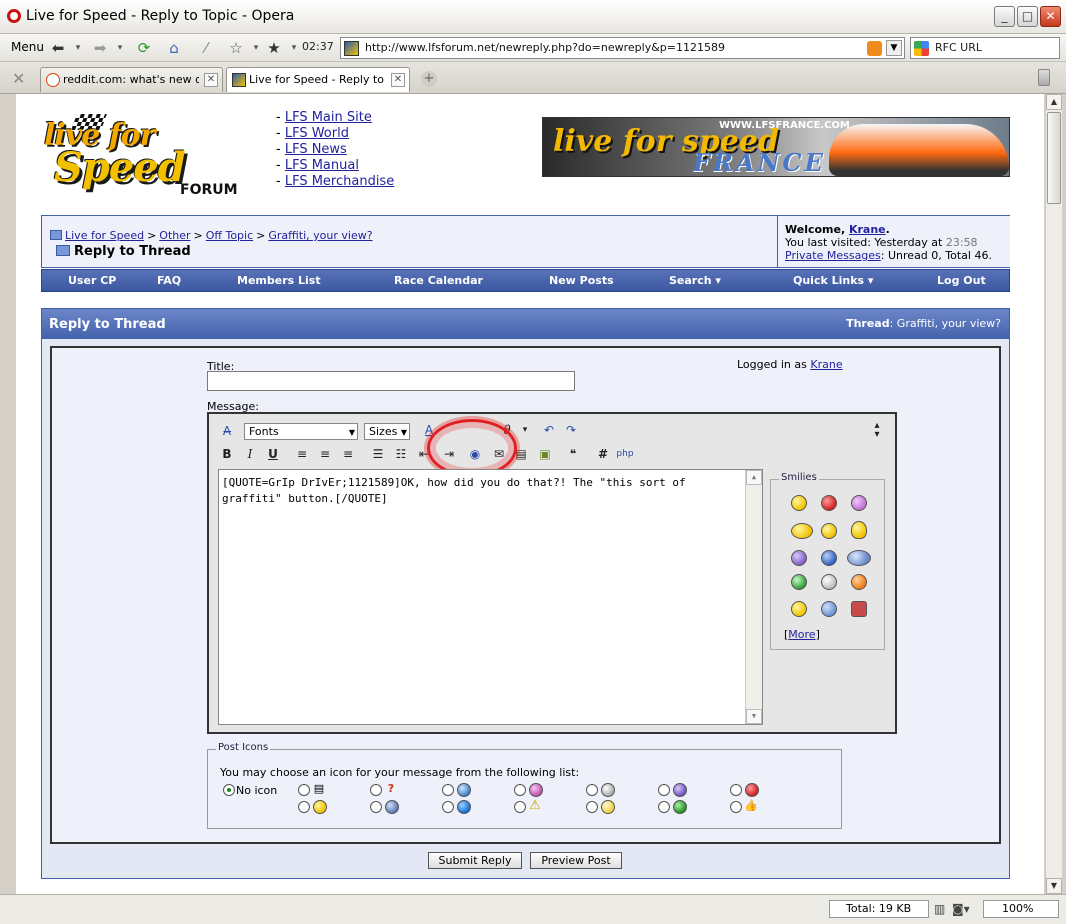  I want to click on angry-icon, so click(829, 503).